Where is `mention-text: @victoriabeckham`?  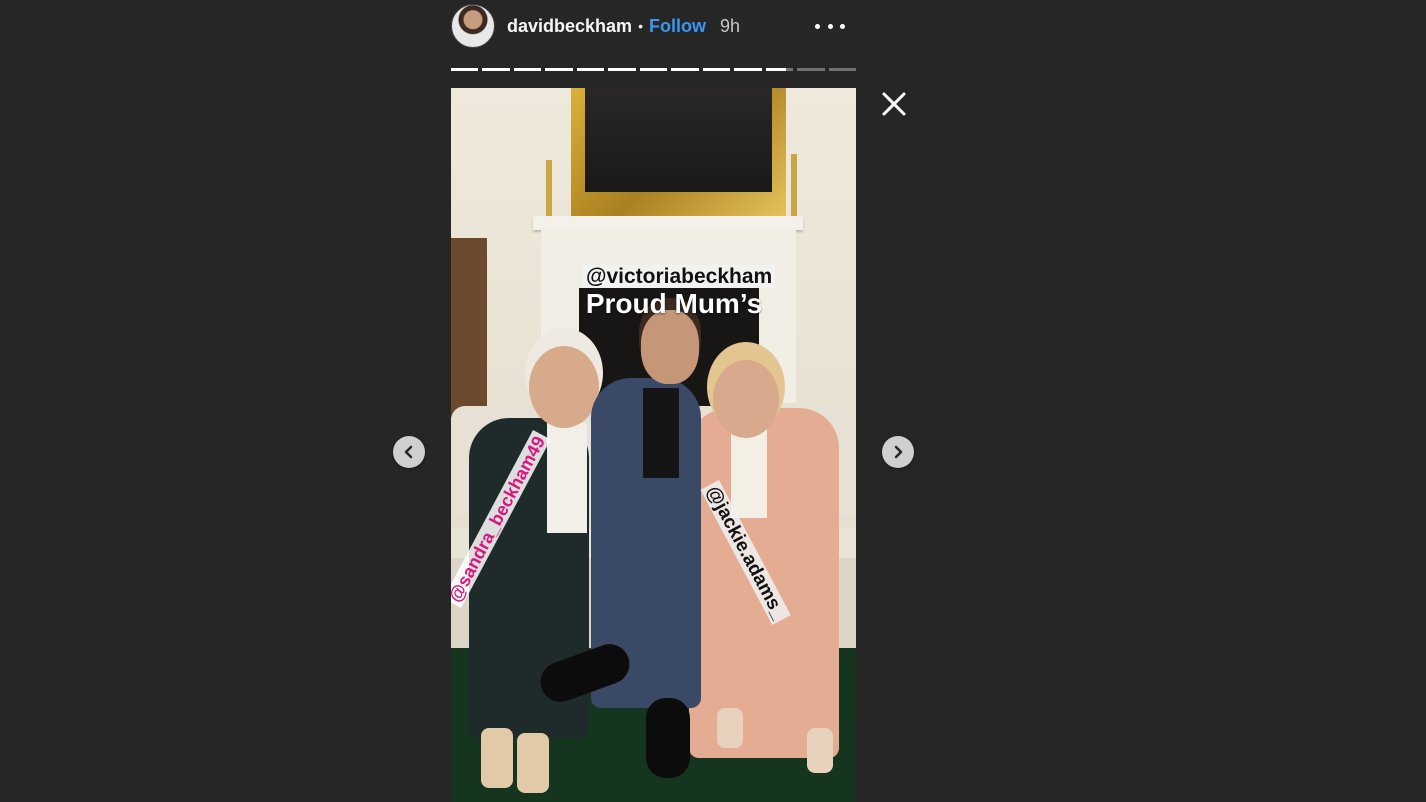 mention-text: @victoriabeckham is located at coordinates (679, 276).